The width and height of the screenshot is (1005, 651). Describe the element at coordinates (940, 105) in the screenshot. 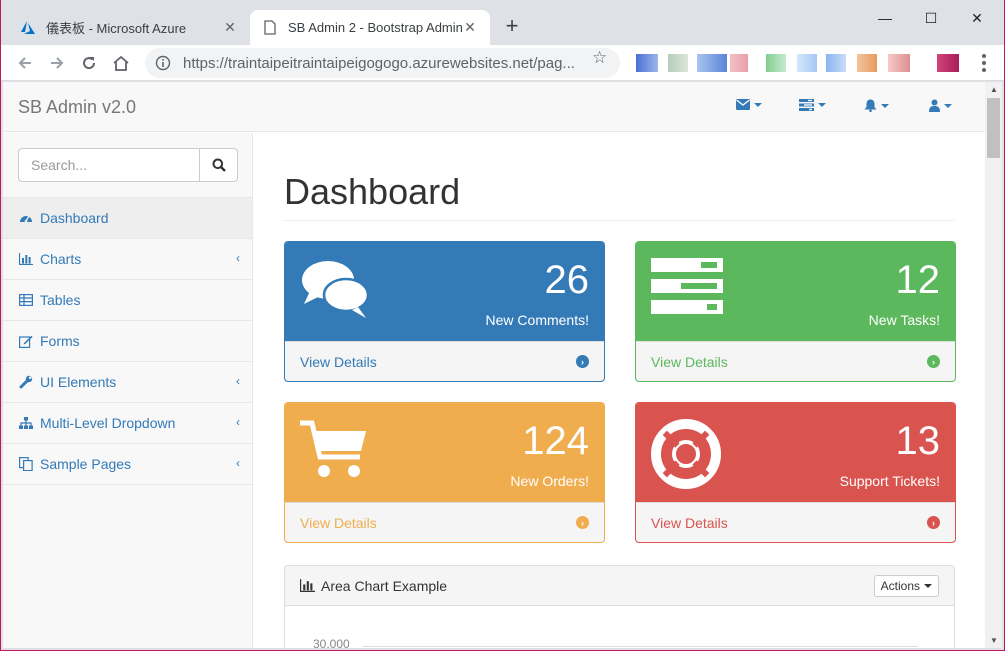

I see `user-dropdown` at that location.